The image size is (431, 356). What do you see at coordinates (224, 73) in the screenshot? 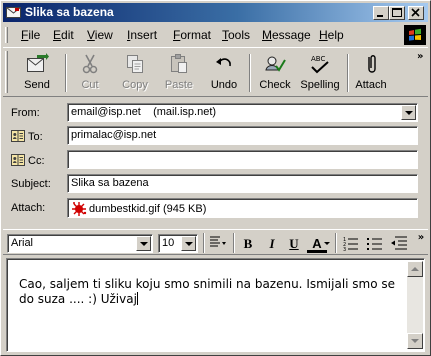
I see `undo-button: Undo` at bounding box center [224, 73].